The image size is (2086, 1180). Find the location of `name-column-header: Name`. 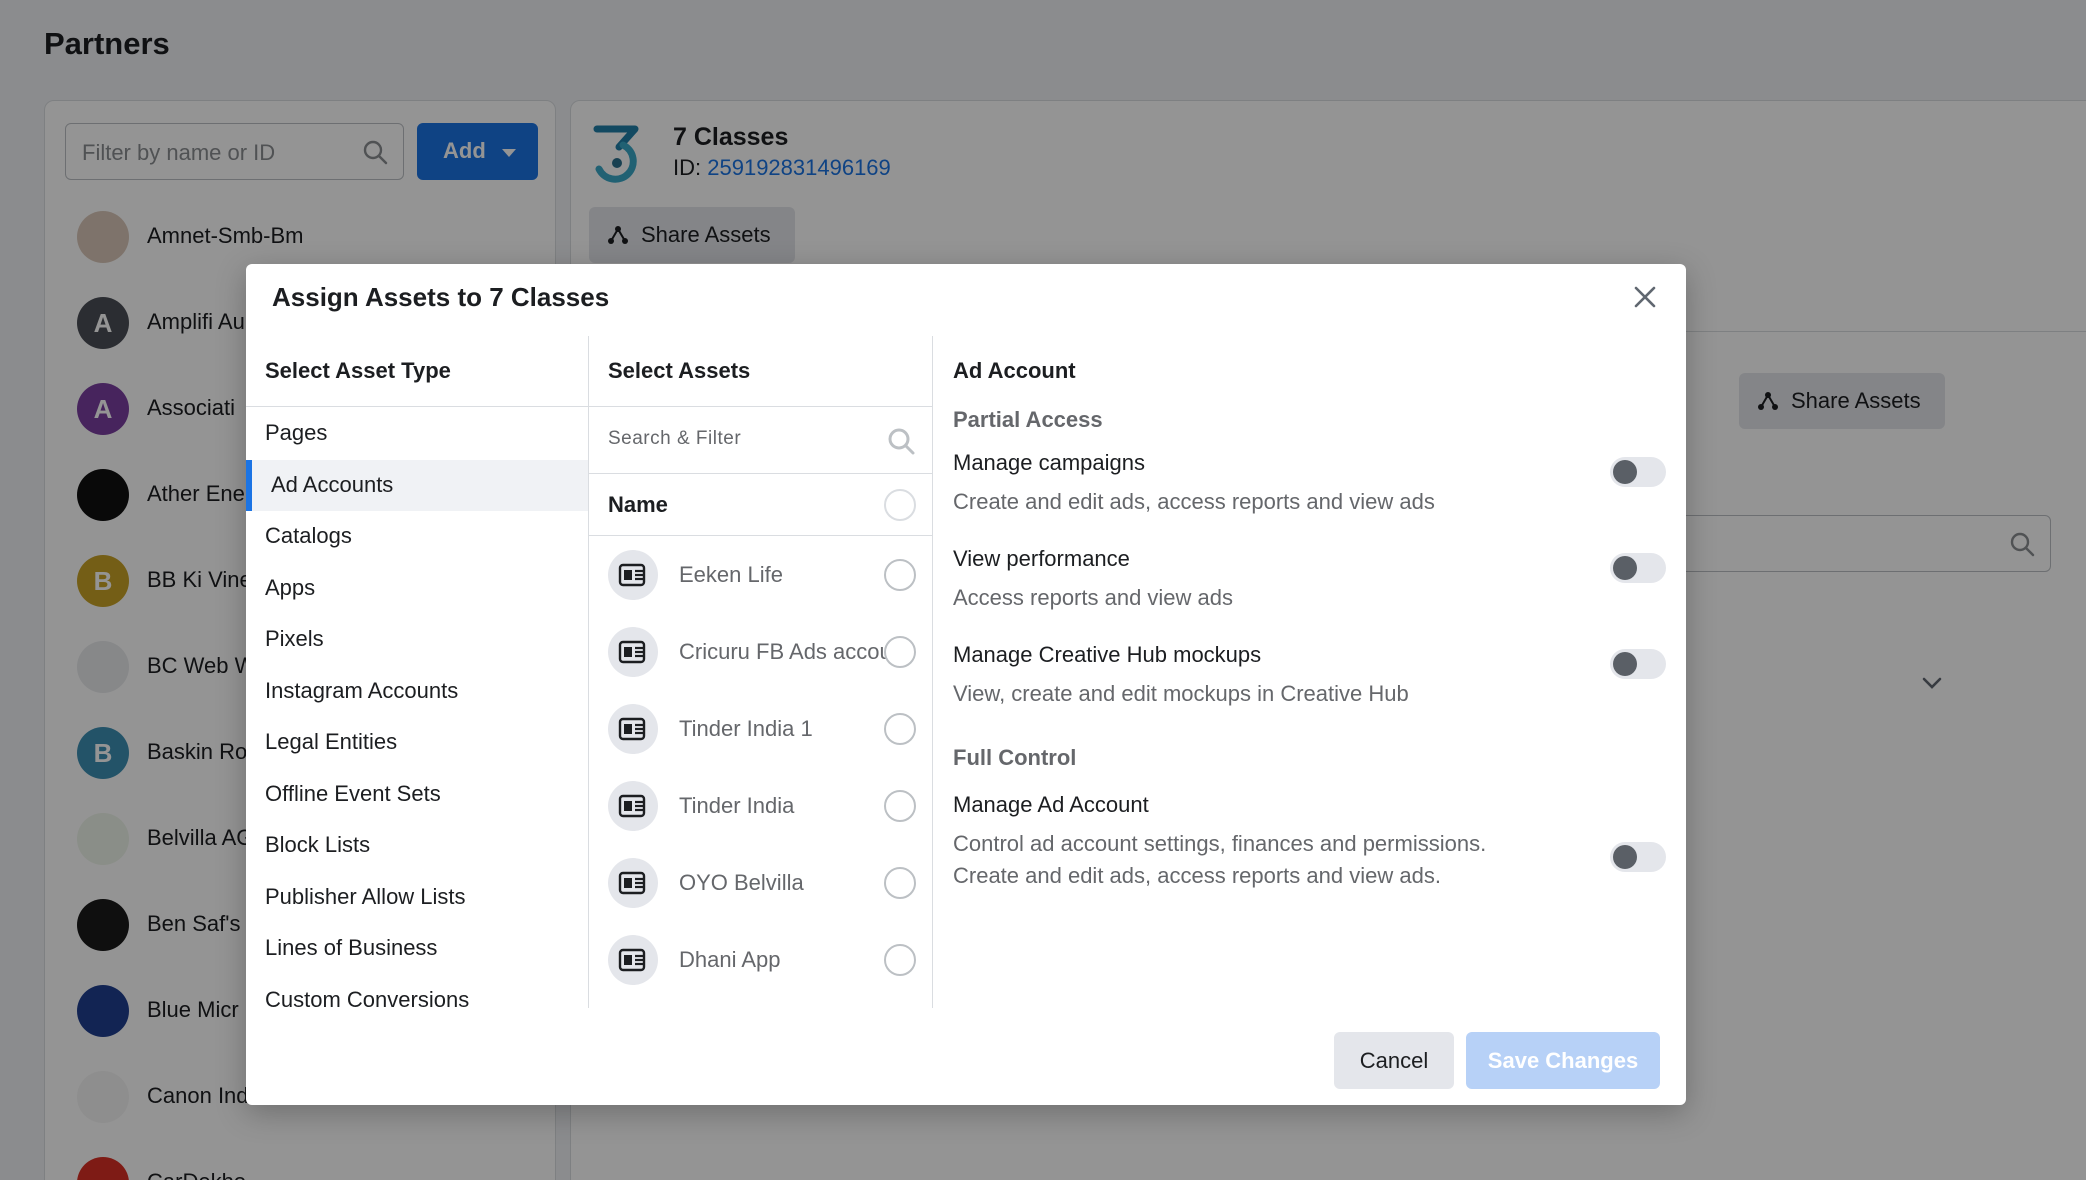

name-column-header: Name is located at coordinates (760, 505).